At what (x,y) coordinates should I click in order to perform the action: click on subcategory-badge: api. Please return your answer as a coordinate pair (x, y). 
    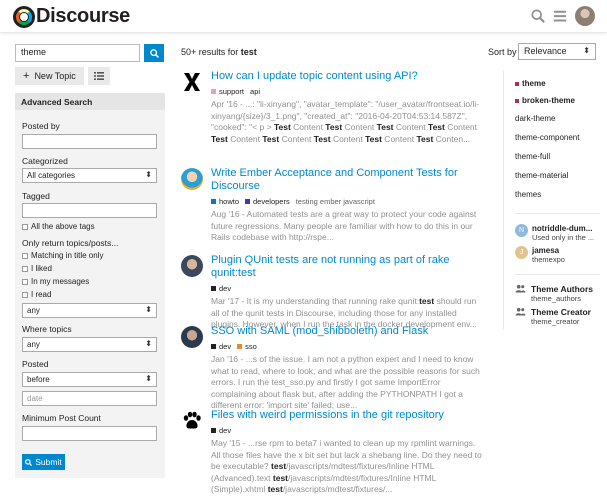
    Looking at the image, I should click on (255, 91).